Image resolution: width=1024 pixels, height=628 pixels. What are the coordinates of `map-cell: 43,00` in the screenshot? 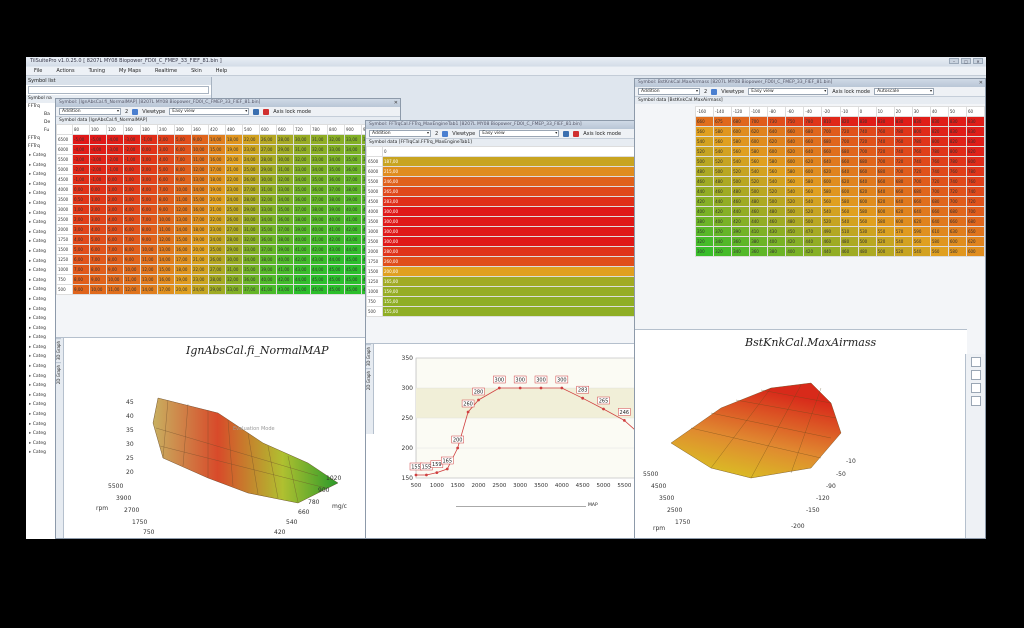 It's located at (285, 289).